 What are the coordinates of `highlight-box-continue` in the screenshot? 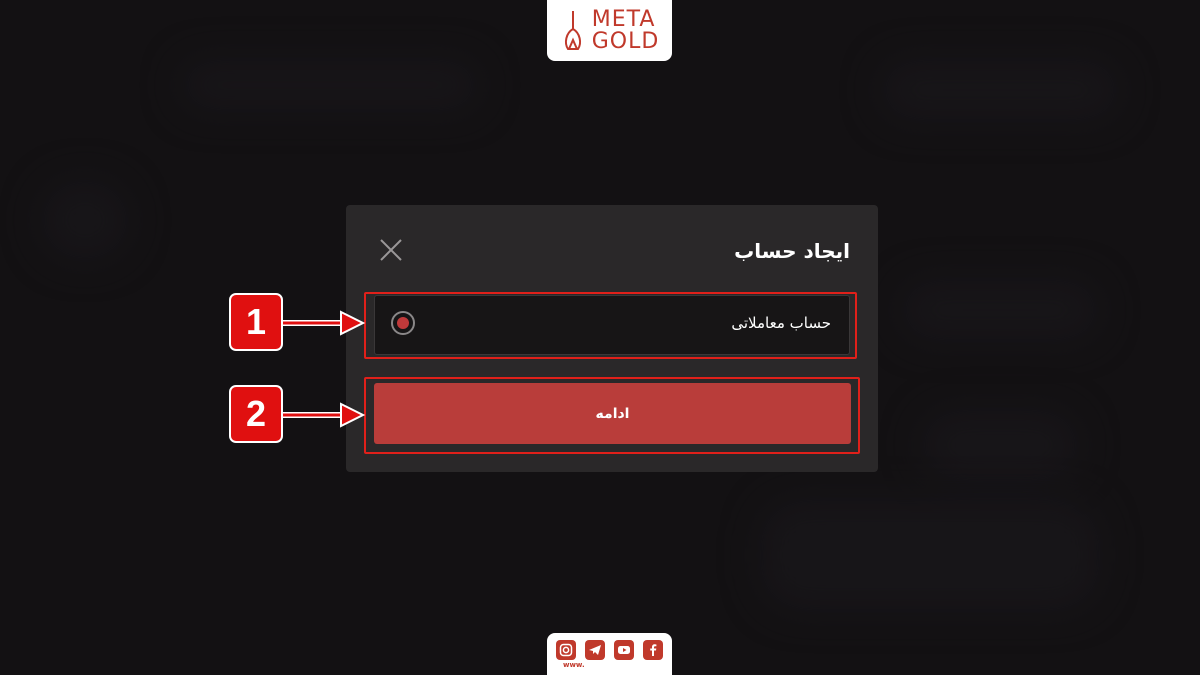 It's located at (612, 415).